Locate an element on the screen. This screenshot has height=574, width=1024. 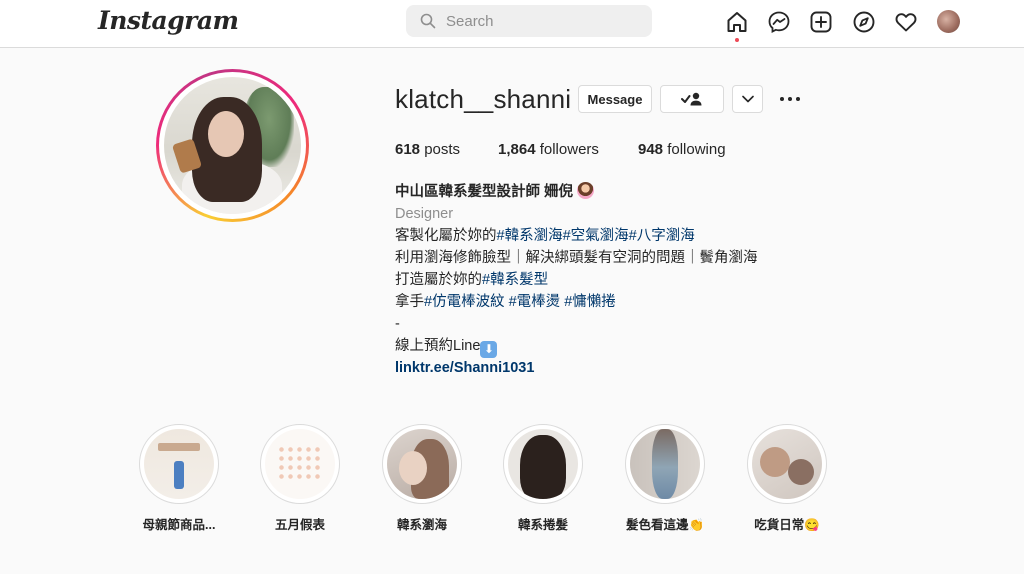
direct-messages-button is located at coordinates (779, 22).